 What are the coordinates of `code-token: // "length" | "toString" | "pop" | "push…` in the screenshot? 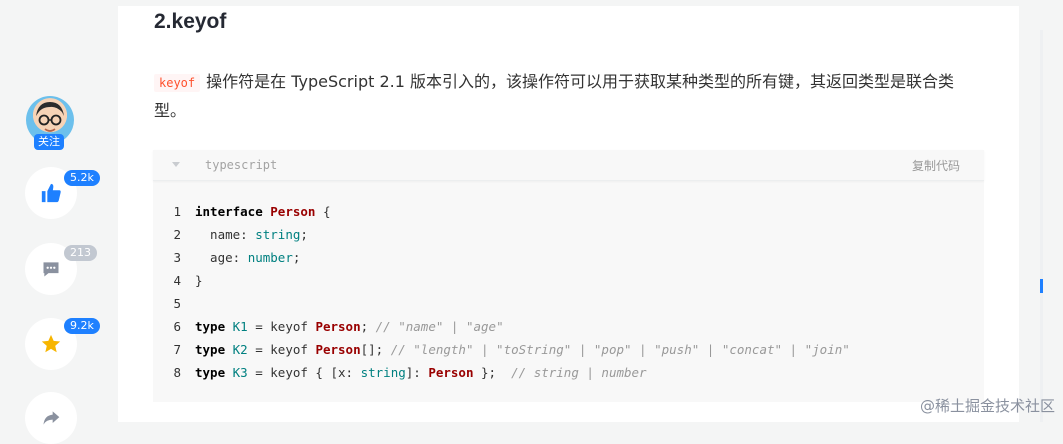 It's located at (620, 349).